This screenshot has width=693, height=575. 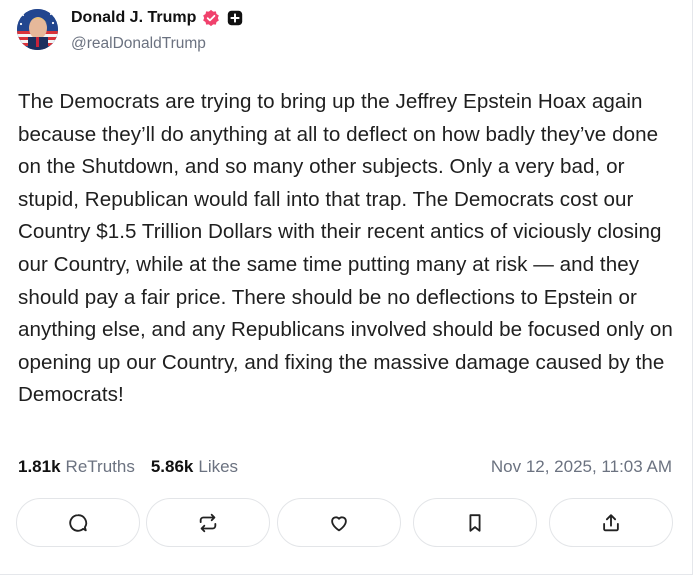 I want to click on verified-badge-icon, so click(x=211, y=18).